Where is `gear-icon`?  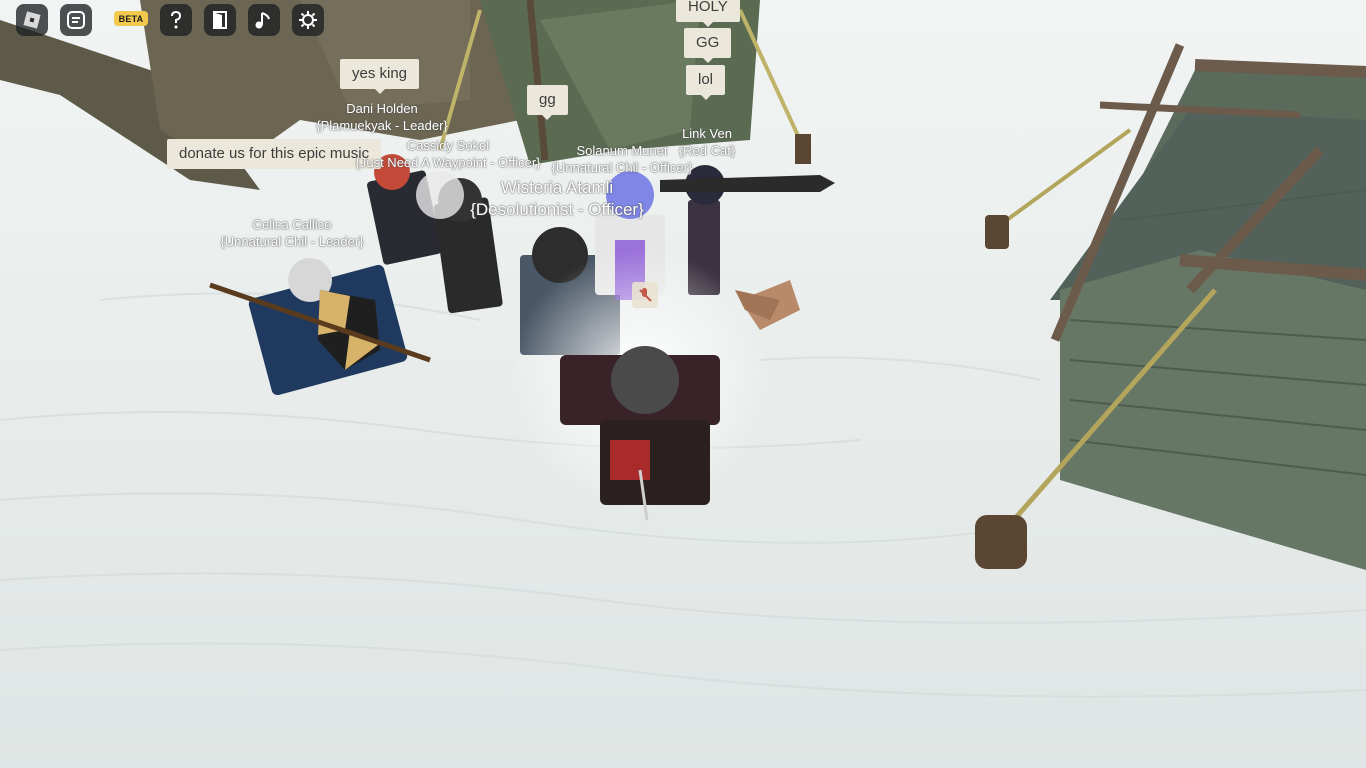 gear-icon is located at coordinates (308, 20).